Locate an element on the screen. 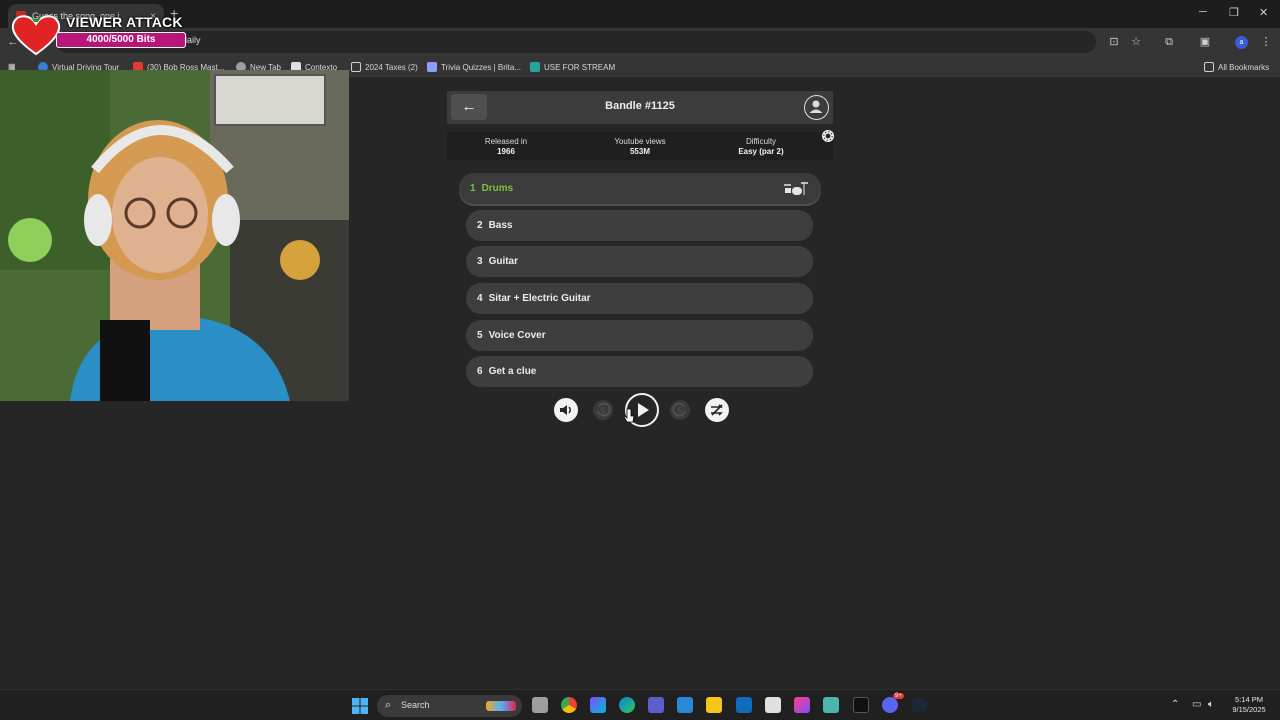 The image size is (1280, 720). rewind-icon: 5 is located at coordinates (603, 410).